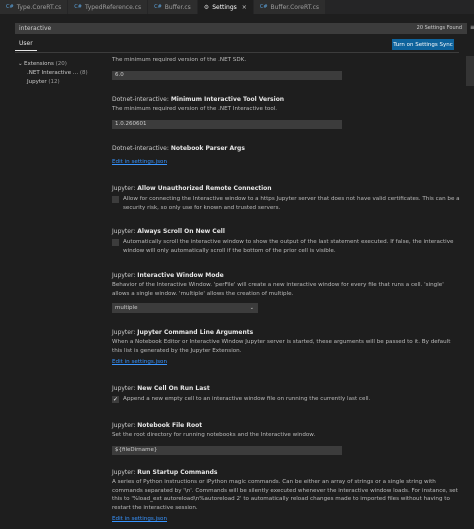 The height and width of the screenshot is (529, 474). Describe the element at coordinates (61, 64) in the screenshot. I see `toc-count: (20)` at that location.